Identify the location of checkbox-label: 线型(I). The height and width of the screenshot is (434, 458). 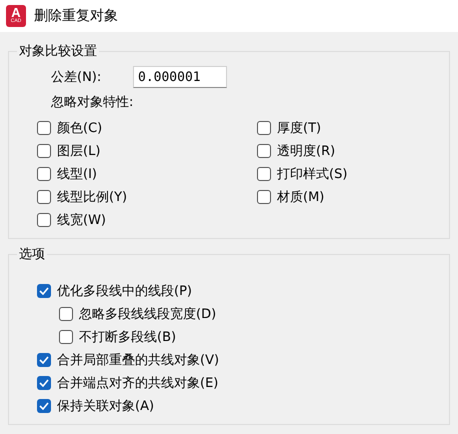
(77, 174).